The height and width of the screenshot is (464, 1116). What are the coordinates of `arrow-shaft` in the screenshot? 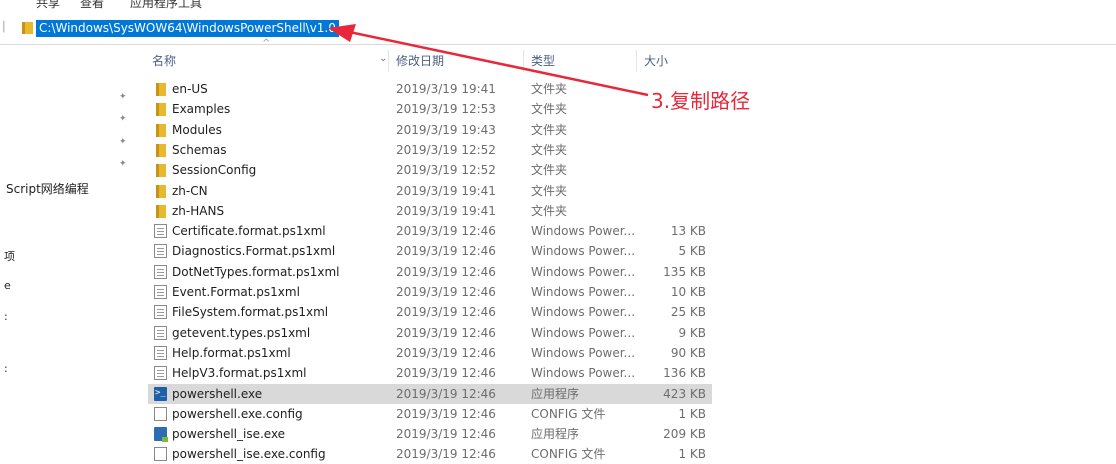 It's located at (494, 62).